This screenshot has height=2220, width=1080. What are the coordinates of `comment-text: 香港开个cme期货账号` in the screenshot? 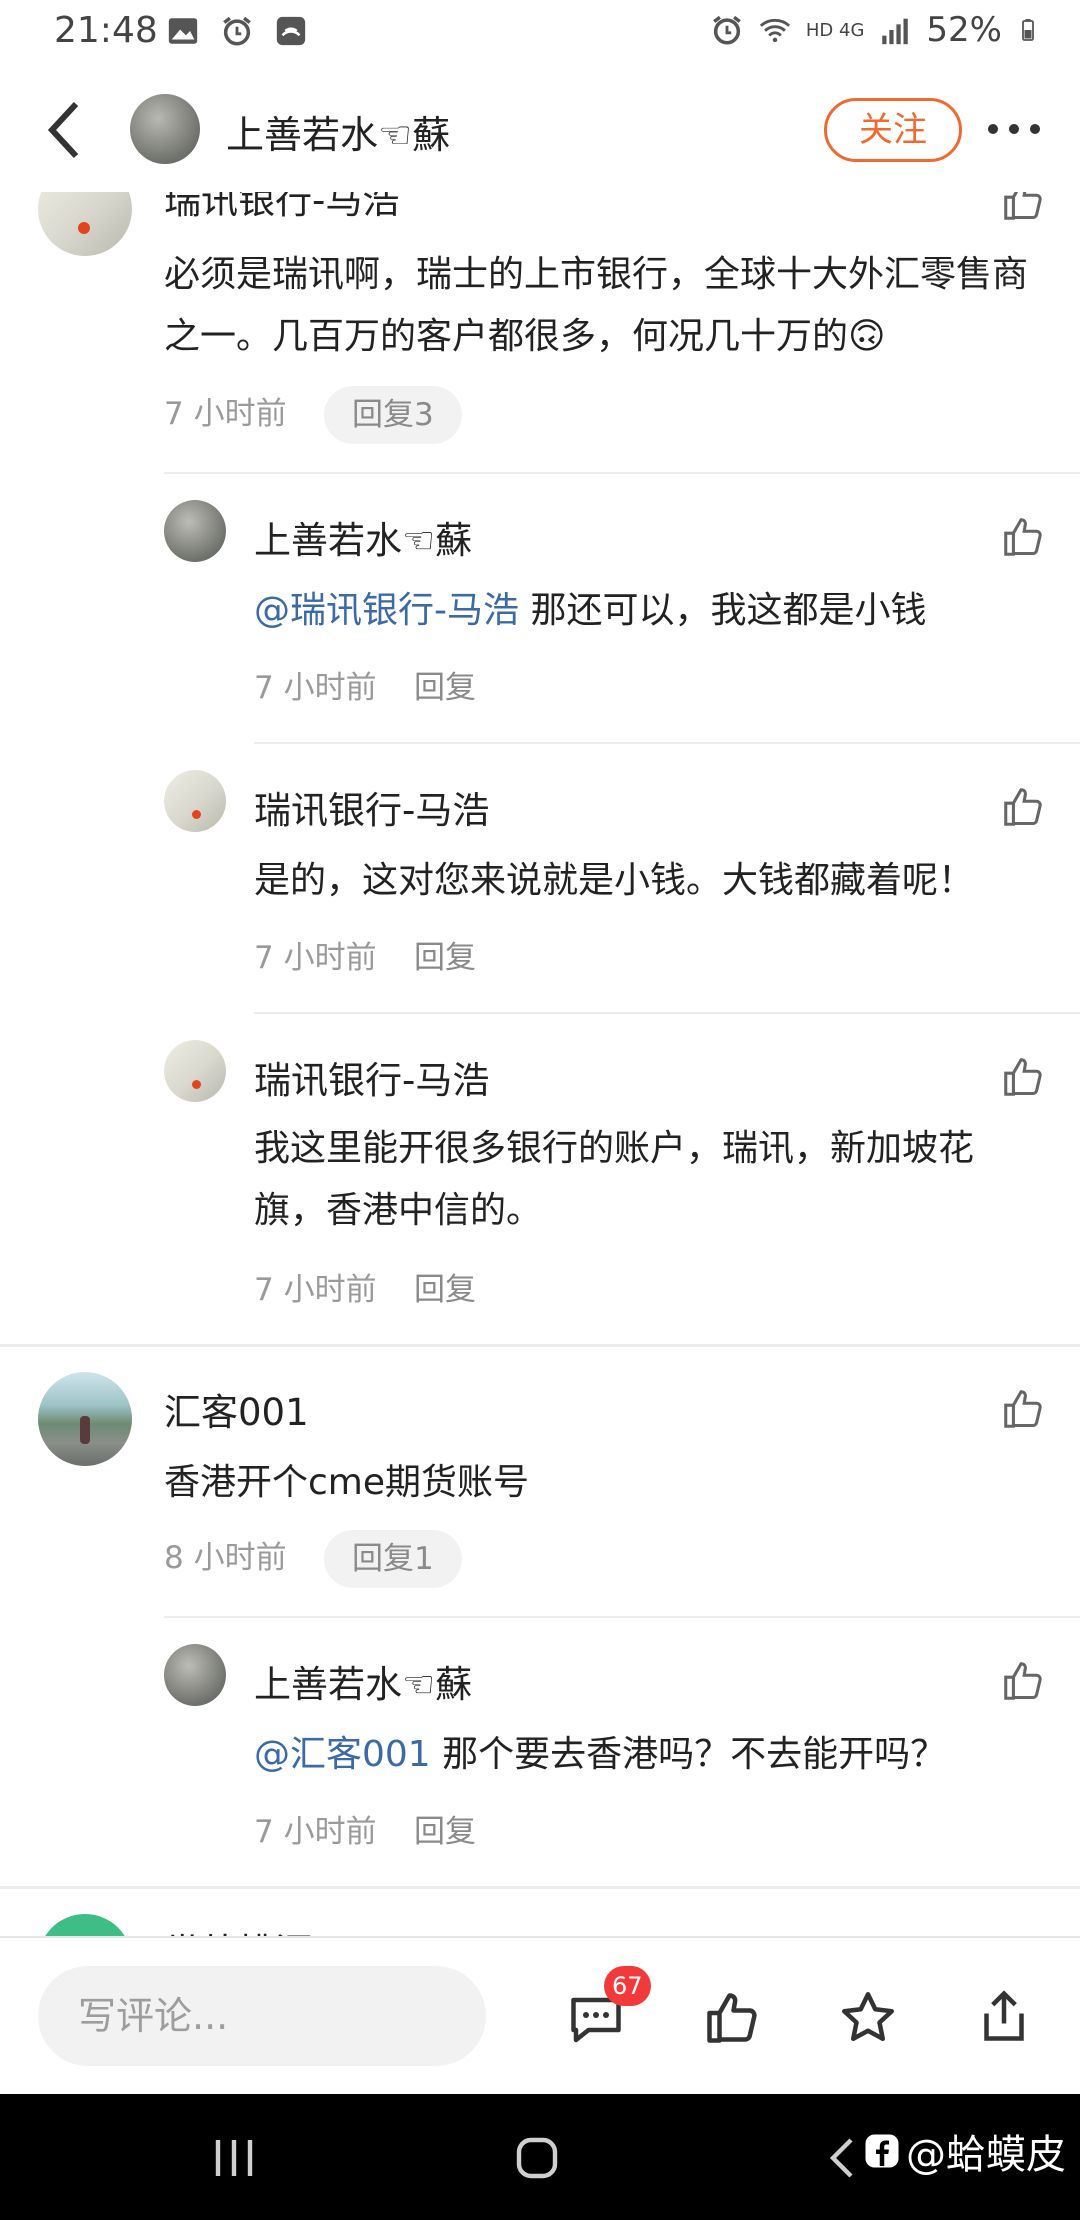 It's located at (347, 1482).